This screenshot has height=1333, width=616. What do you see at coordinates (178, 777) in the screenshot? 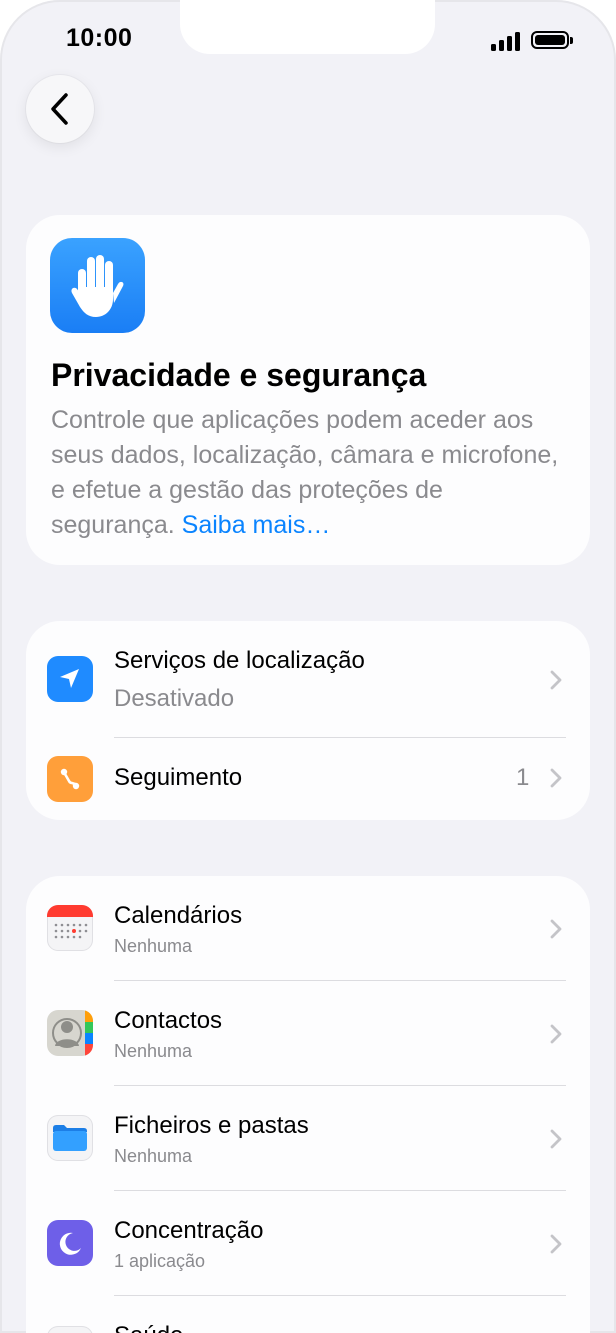
I see `row-title: Seguimento` at bounding box center [178, 777].